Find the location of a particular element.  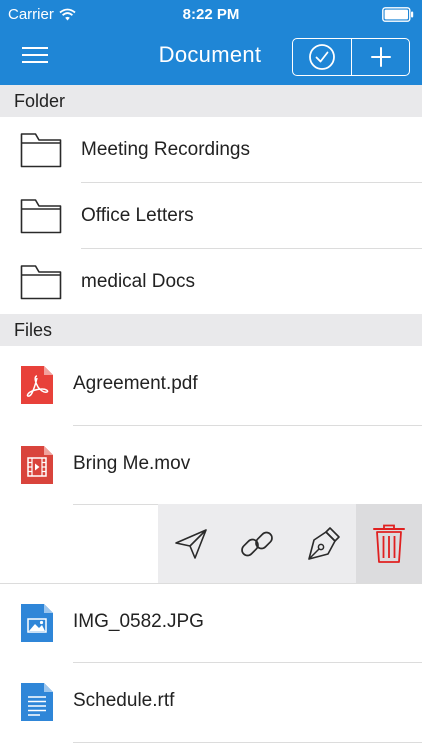

sign-button is located at coordinates (323, 543).